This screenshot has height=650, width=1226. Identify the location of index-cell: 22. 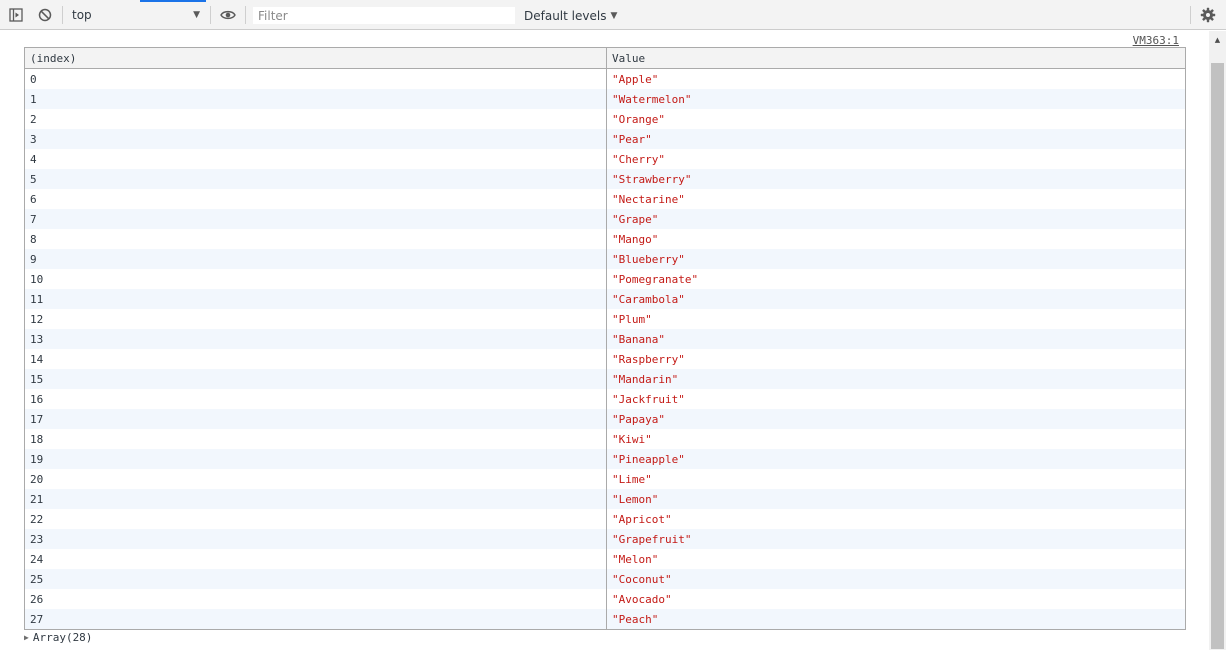
(316, 519).